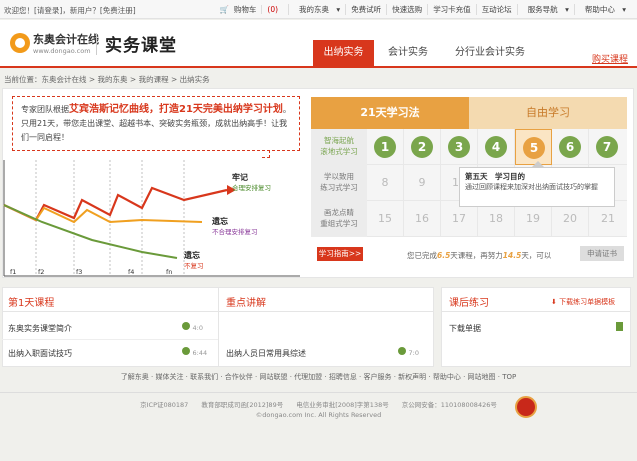 The width and height of the screenshot is (637, 461). What do you see at coordinates (118, 10) in the screenshot?
I see `register-link: [免费注册]` at bounding box center [118, 10].